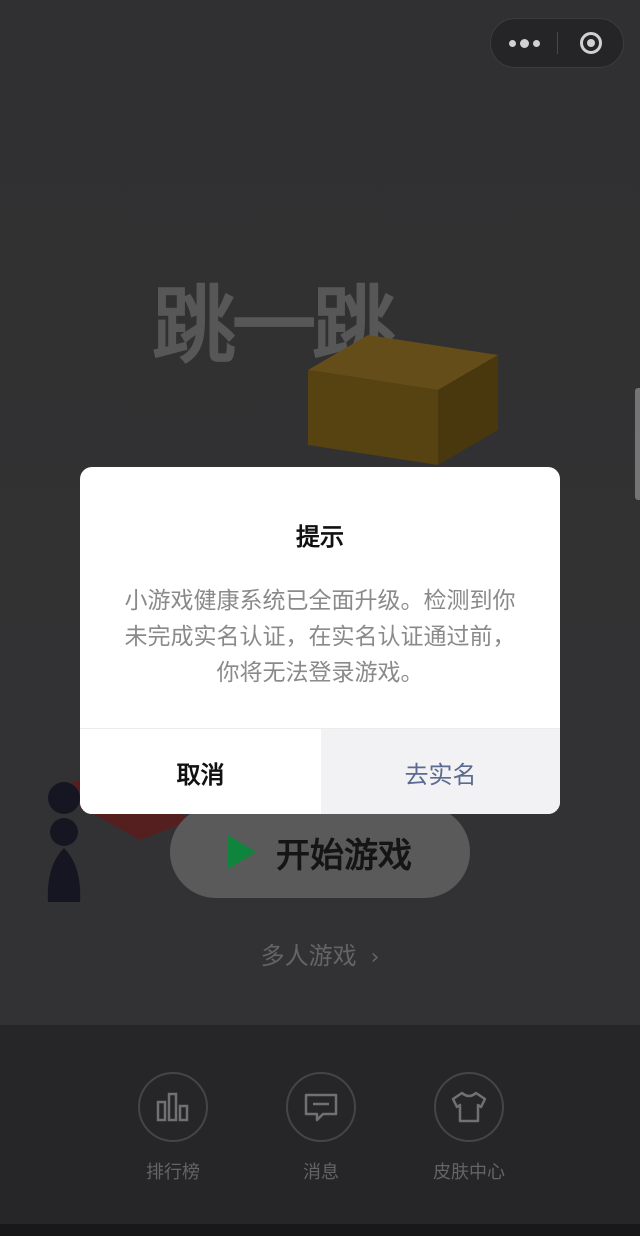  I want to click on dialog-actions: 取消 去实名, so click(320, 771).